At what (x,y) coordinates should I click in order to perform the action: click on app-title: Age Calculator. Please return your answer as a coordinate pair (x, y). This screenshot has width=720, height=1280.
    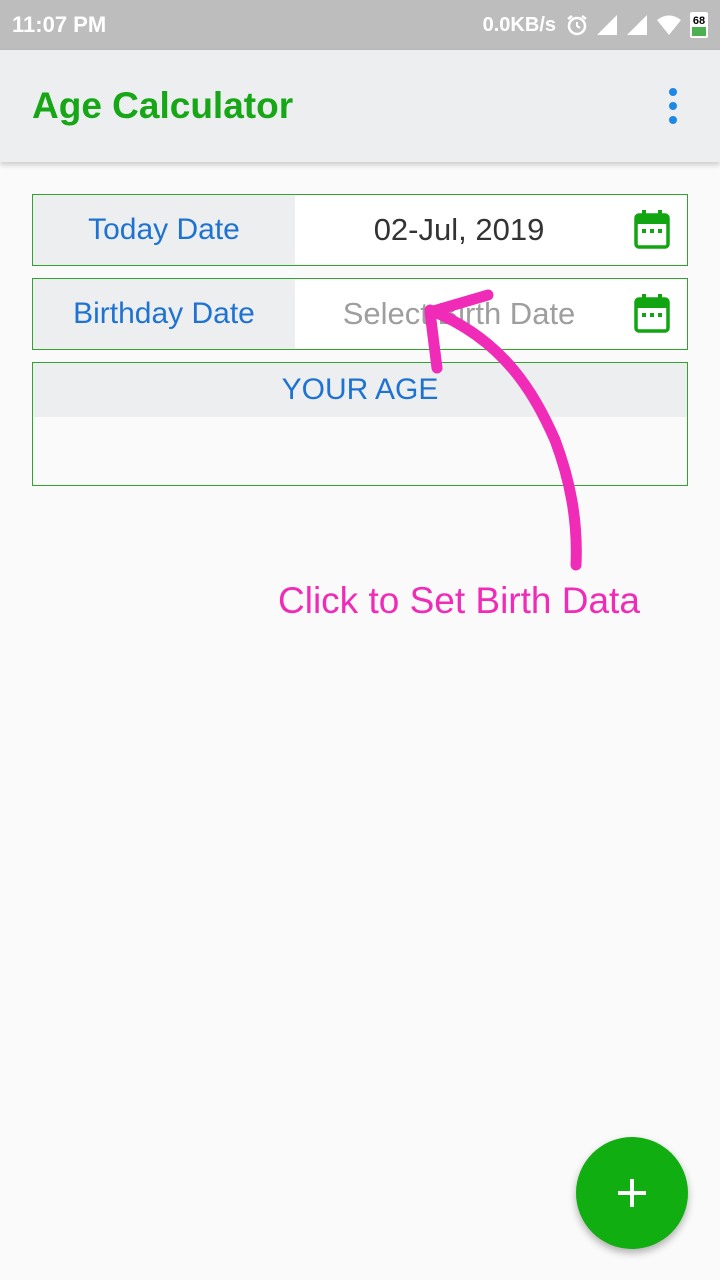
    Looking at the image, I should click on (163, 105).